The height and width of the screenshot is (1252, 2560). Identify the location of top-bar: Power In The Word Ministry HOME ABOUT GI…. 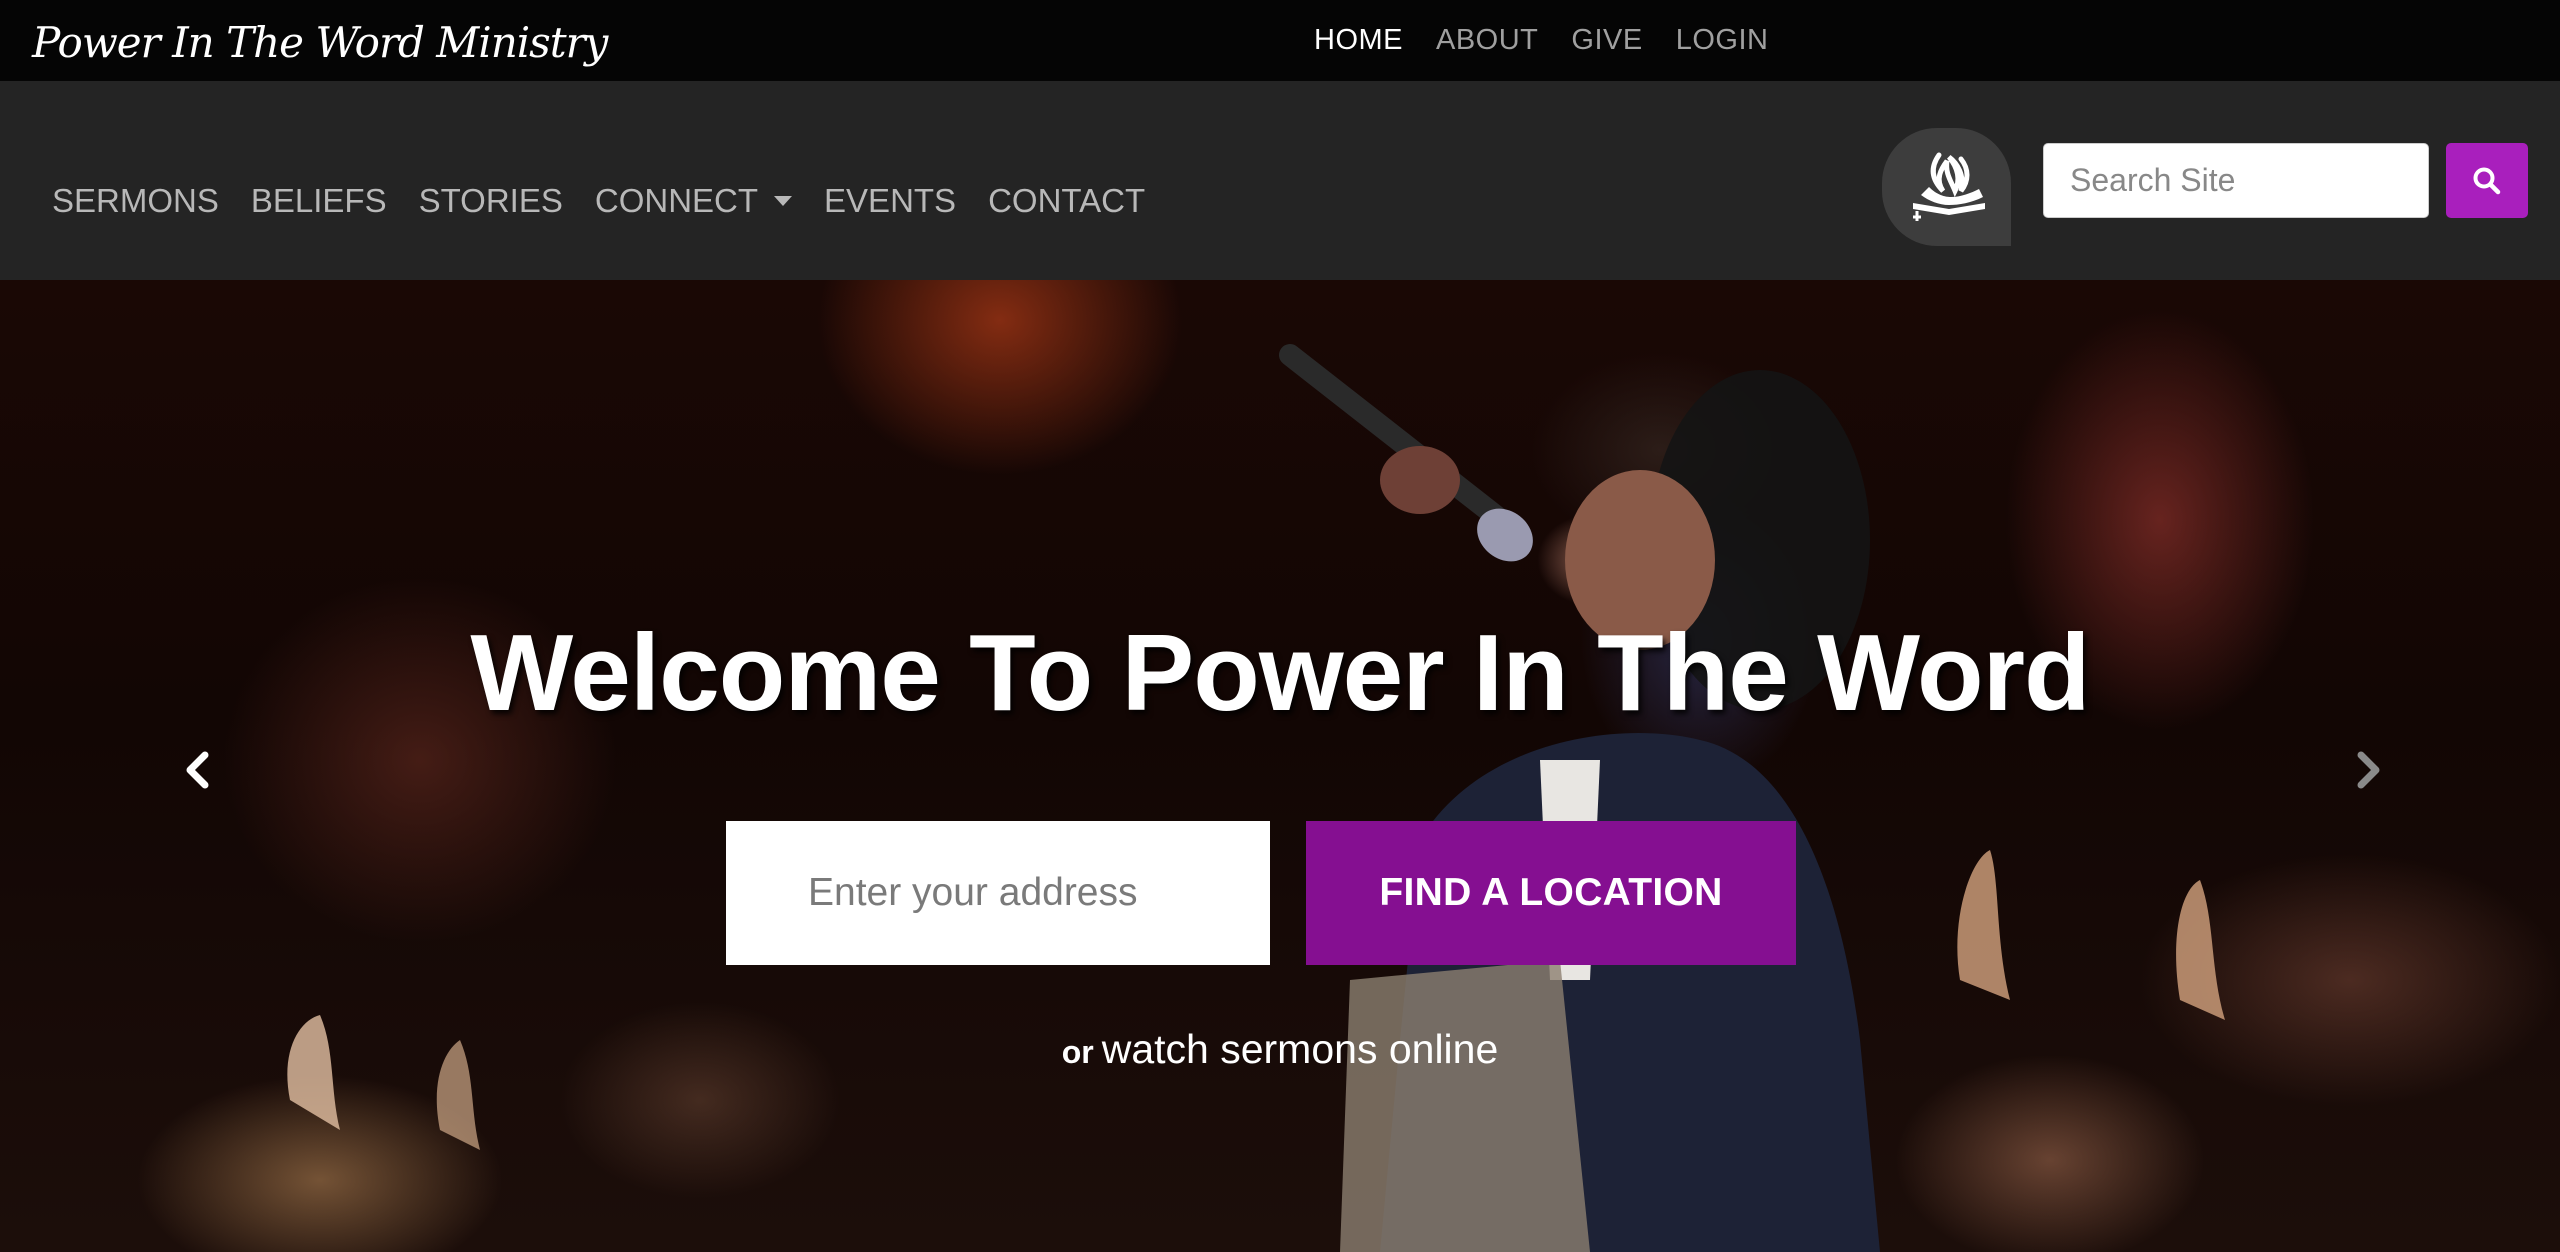
(1280, 40).